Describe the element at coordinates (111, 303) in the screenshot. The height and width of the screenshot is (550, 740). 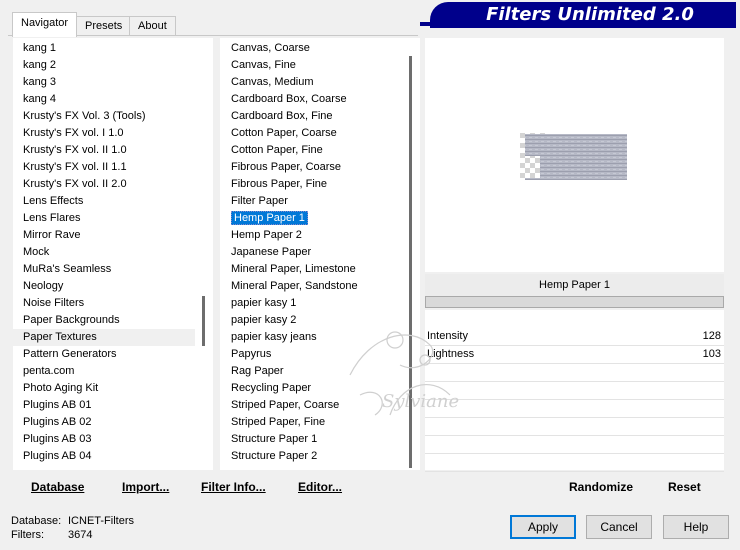
I see `category-item: Noise Filters` at that location.